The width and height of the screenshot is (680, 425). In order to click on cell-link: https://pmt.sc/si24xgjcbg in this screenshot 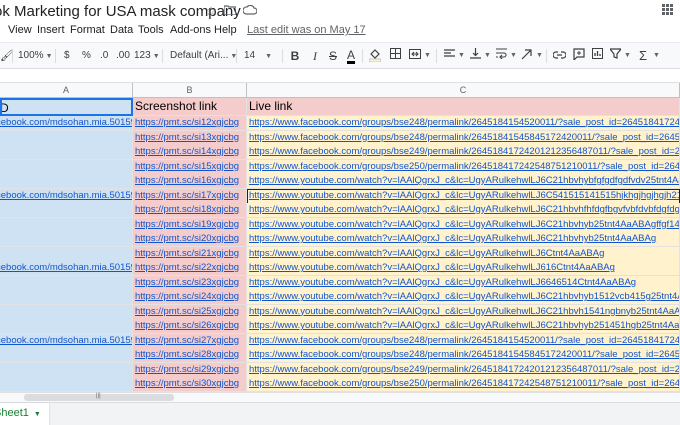, I will do `click(187, 296)`.